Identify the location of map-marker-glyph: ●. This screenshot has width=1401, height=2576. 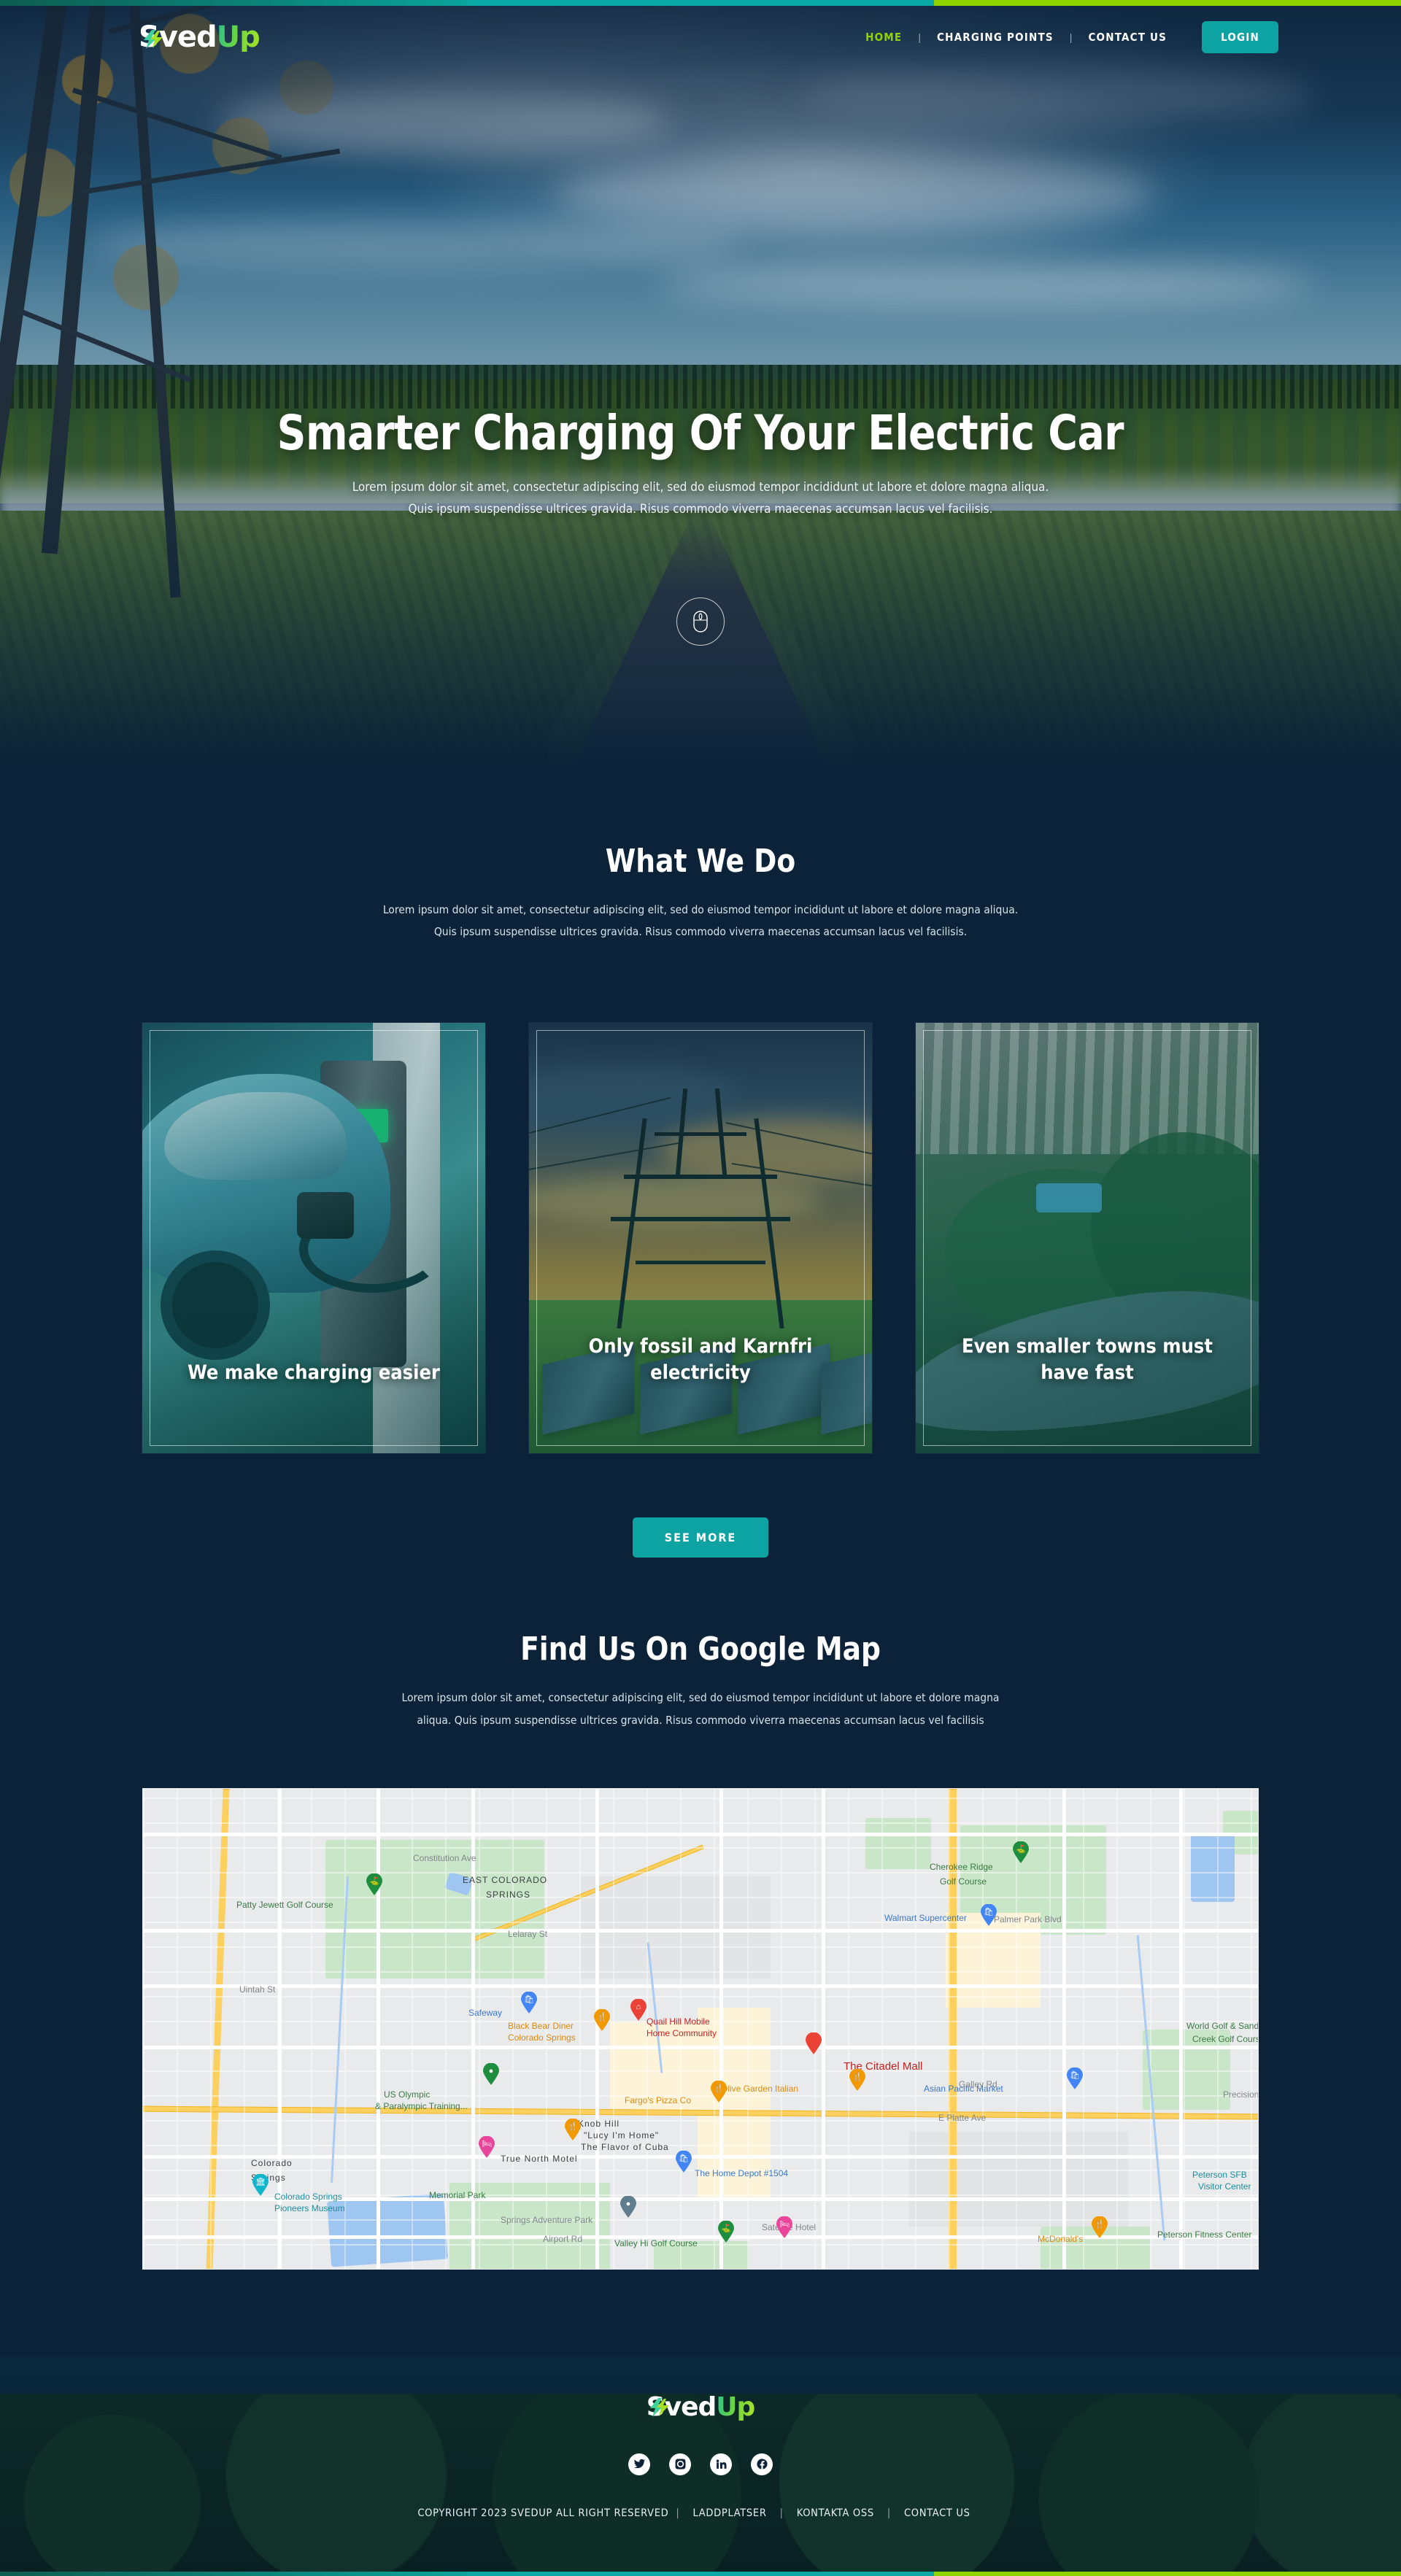
(491, 2071).